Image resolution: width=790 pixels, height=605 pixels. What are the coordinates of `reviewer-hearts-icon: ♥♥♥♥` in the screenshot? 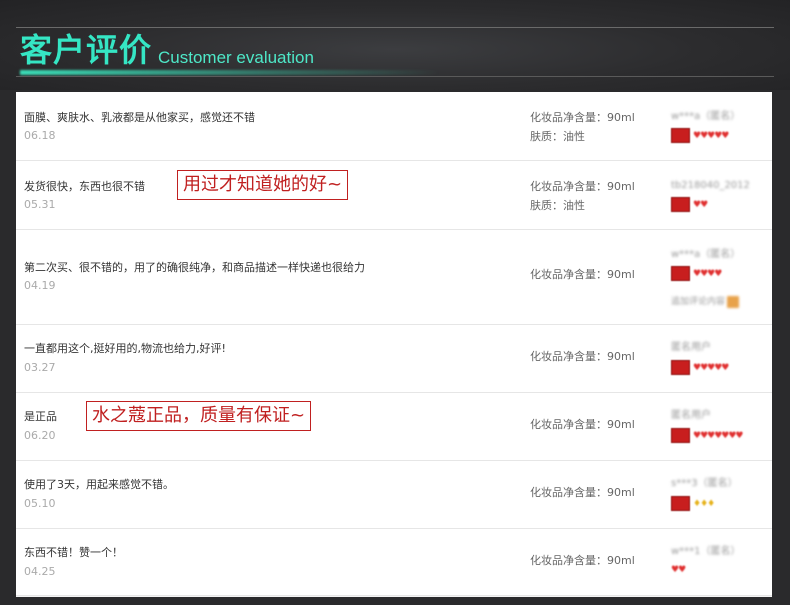 It's located at (707, 273).